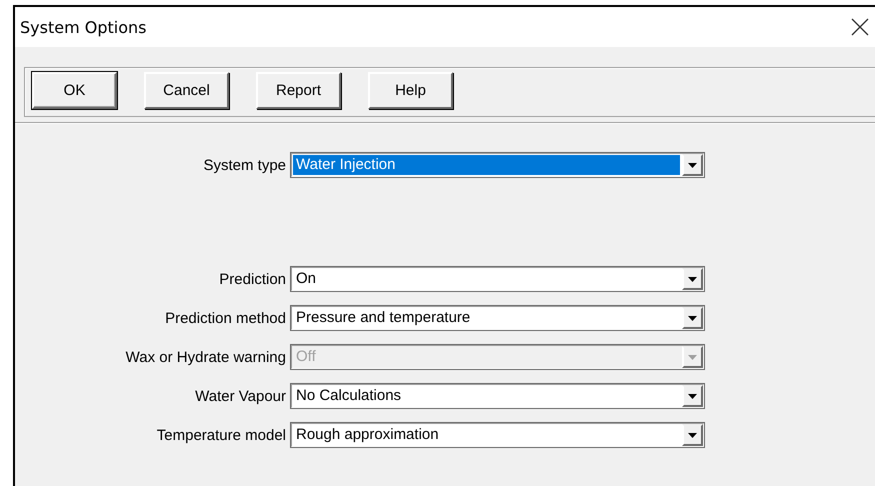 This screenshot has width=875, height=486. I want to click on field-label: Prediction, so click(252, 279).